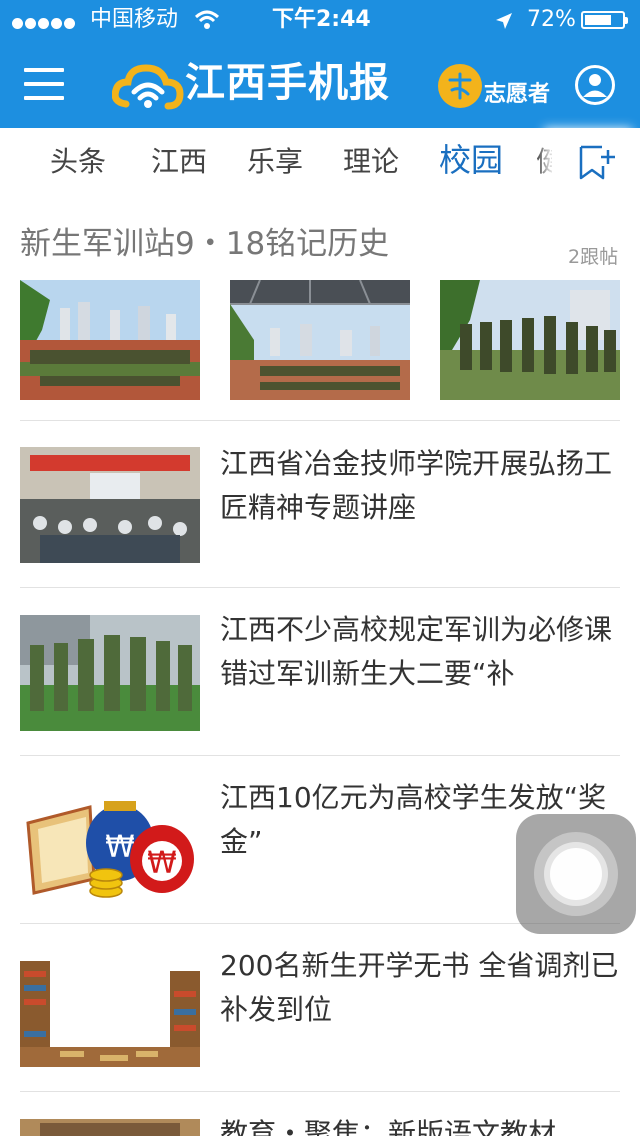 The height and width of the screenshot is (1136, 640). What do you see at coordinates (287, 83) in the screenshot?
I see `app-title: 江西手机报` at bounding box center [287, 83].